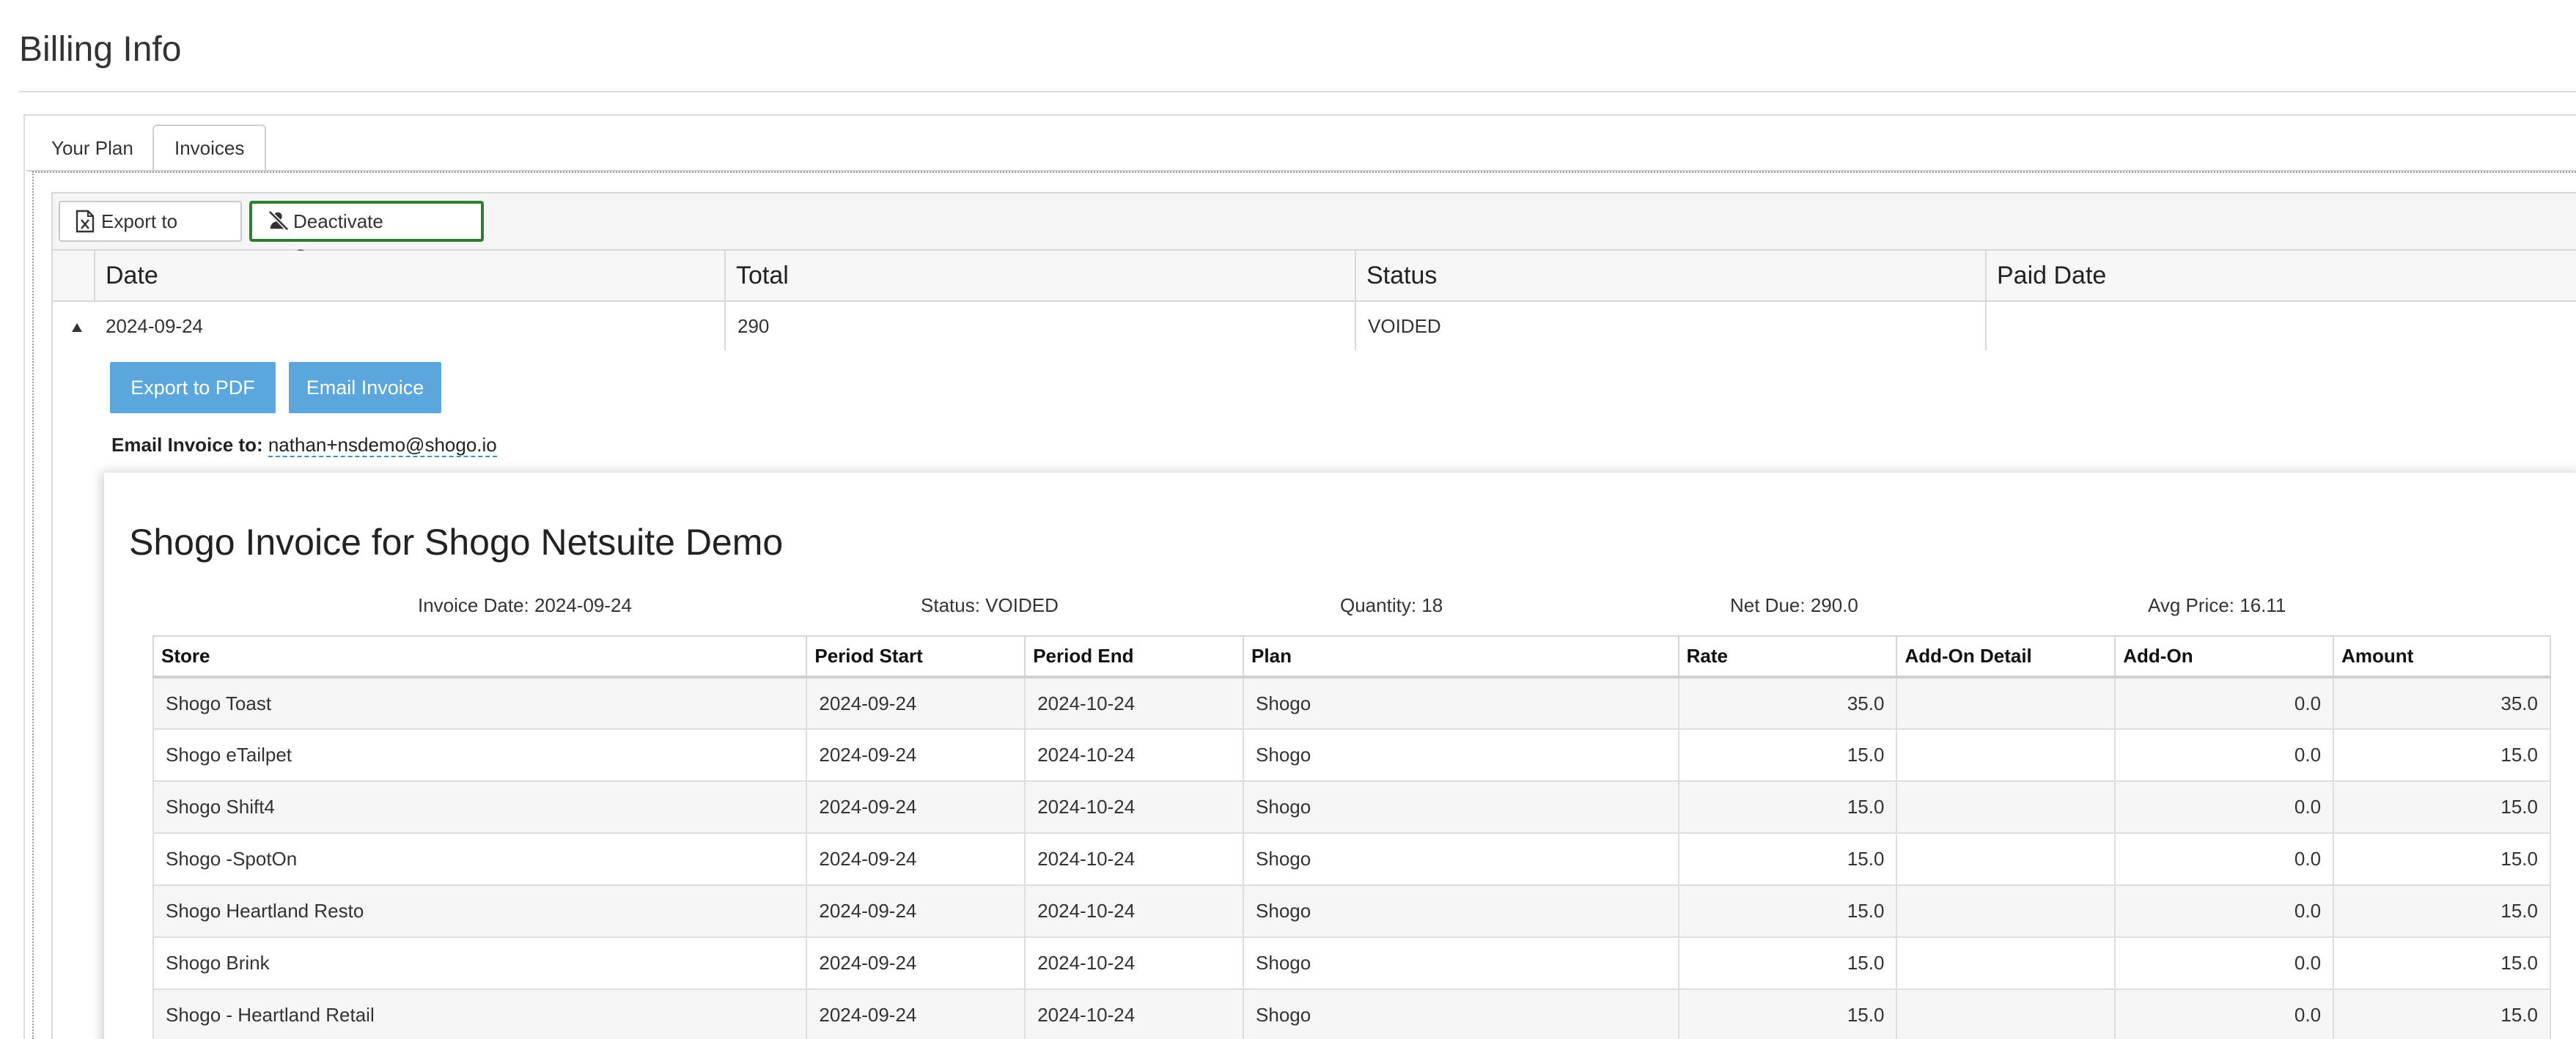 The height and width of the screenshot is (1039, 2576). Describe the element at coordinates (100, 50) in the screenshot. I see `page-title: Billing Info` at that location.